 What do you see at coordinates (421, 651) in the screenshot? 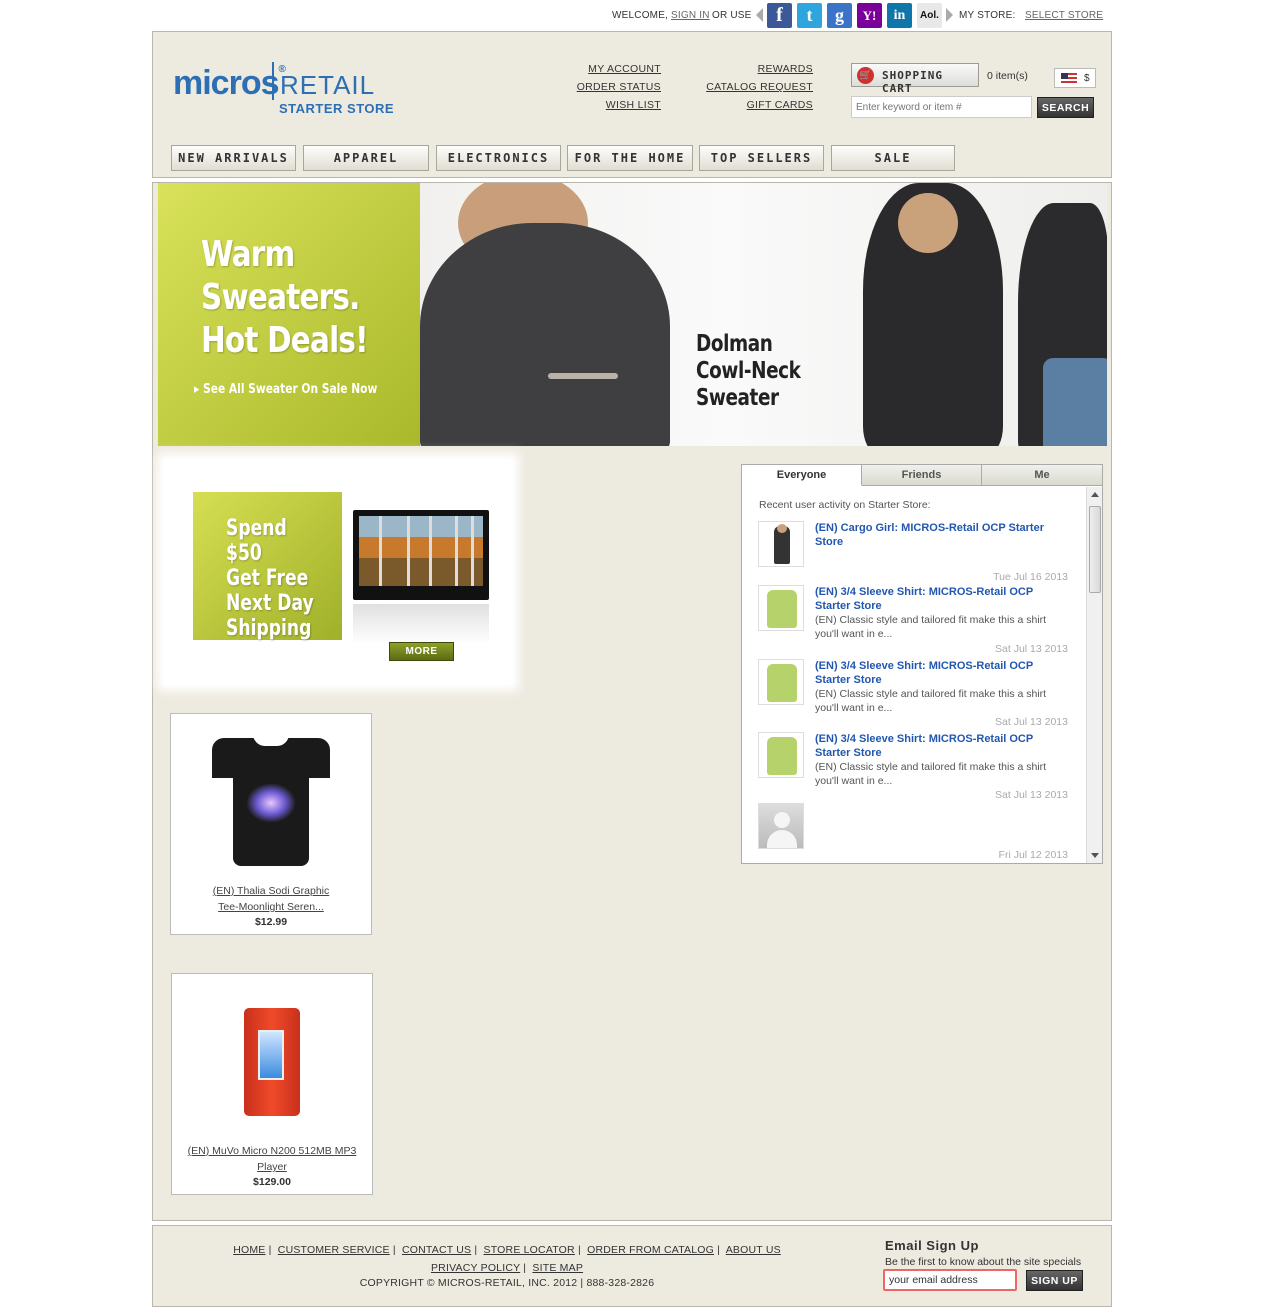
I see `more-button: MORE` at bounding box center [421, 651].